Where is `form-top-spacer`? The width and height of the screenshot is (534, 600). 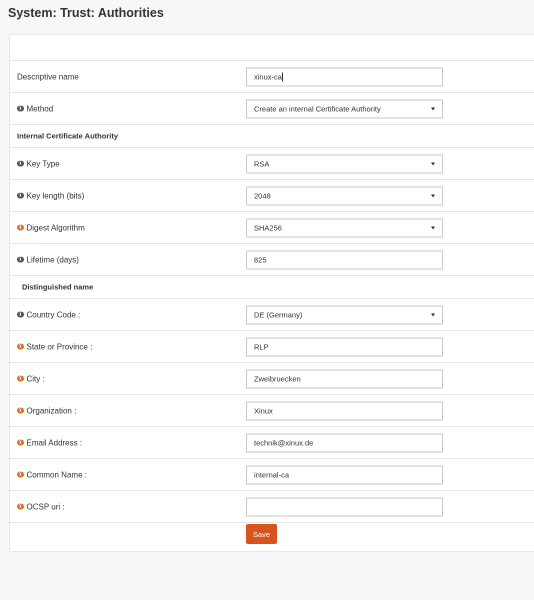
form-top-spacer is located at coordinates (272, 48).